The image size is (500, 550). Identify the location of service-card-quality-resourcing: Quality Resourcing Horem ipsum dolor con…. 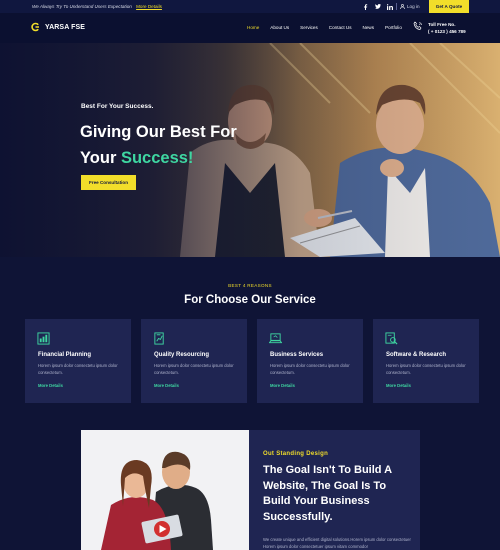
(194, 361).